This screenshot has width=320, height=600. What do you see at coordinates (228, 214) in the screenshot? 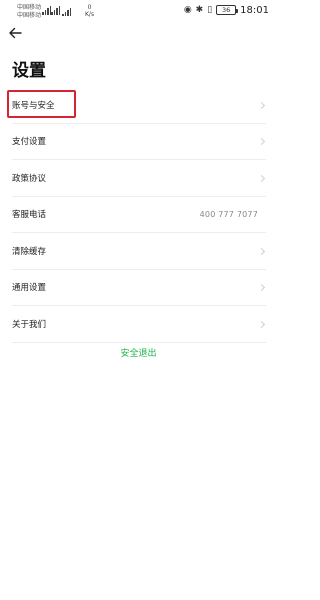
I see `customer-service-phone: 400 777 7077` at bounding box center [228, 214].